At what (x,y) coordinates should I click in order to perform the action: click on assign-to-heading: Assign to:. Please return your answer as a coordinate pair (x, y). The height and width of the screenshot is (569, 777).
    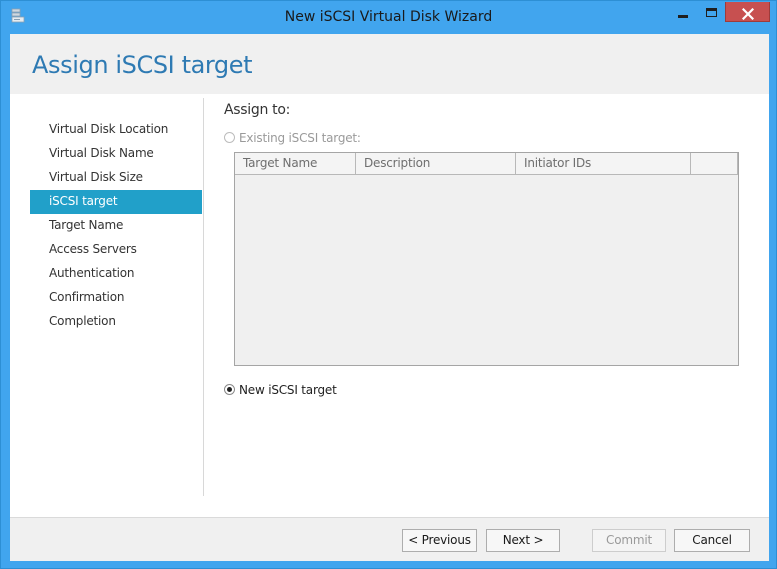
    Looking at the image, I should click on (257, 110).